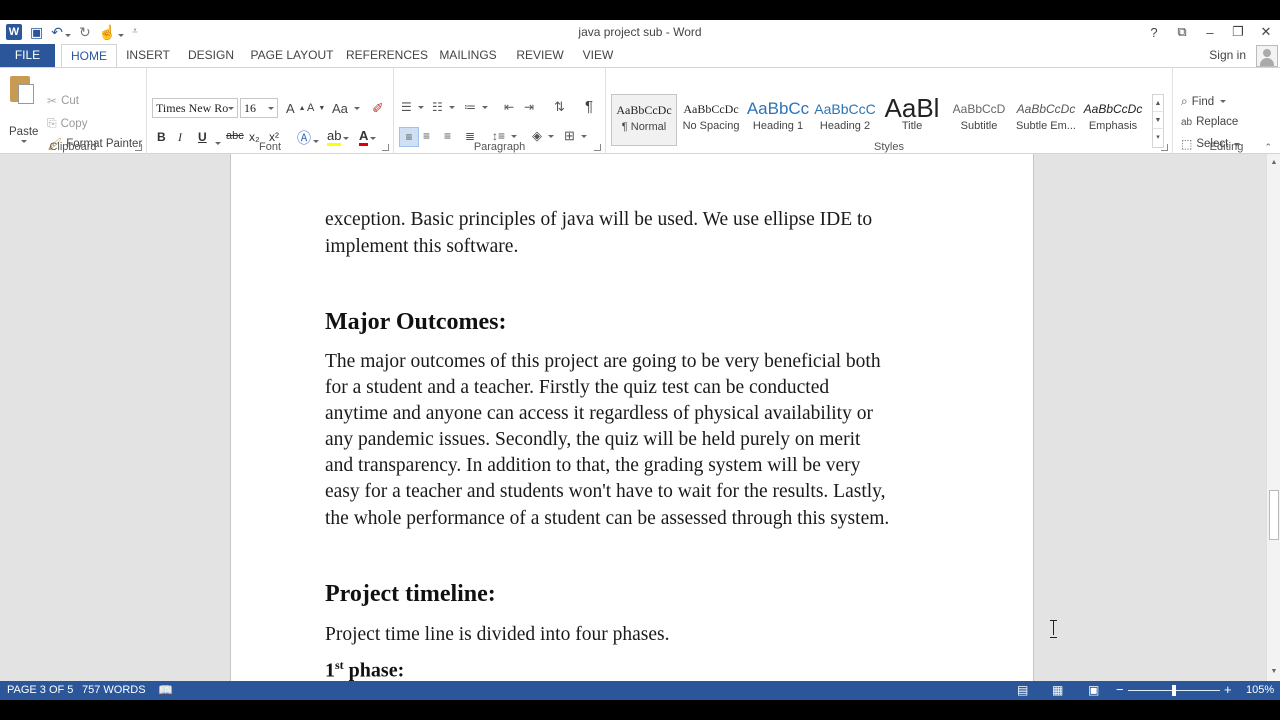  What do you see at coordinates (1267, 56) in the screenshot?
I see `avatar` at bounding box center [1267, 56].